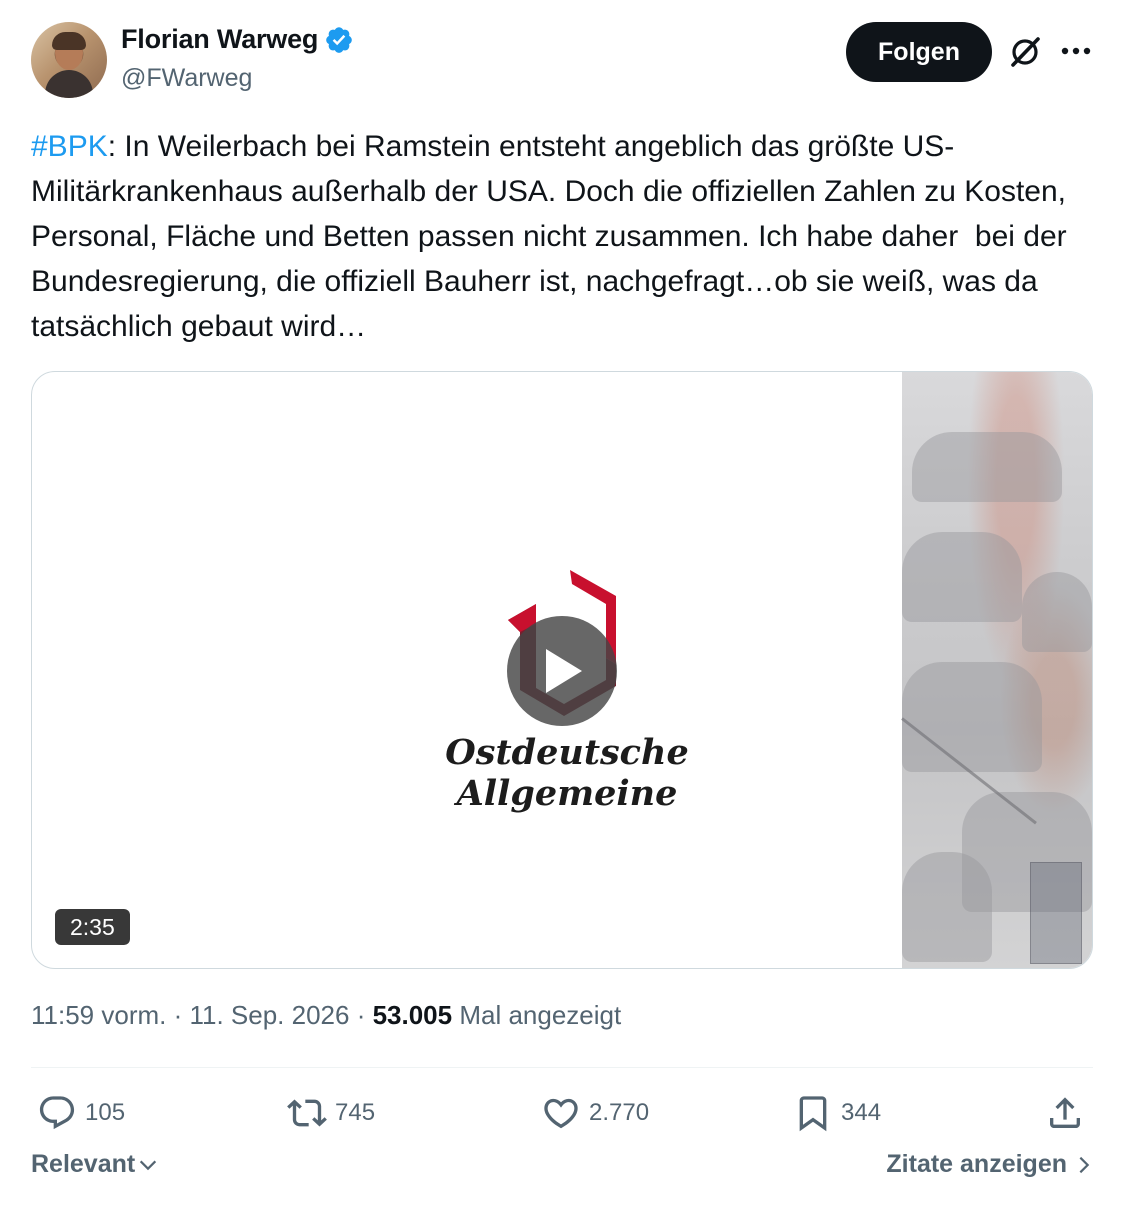 The width and height of the screenshot is (1123, 1211). What do you see at coordinates (105, 1112) in the screenshot?
I see `reply-count: 105` at bounding box center [105, 1112].